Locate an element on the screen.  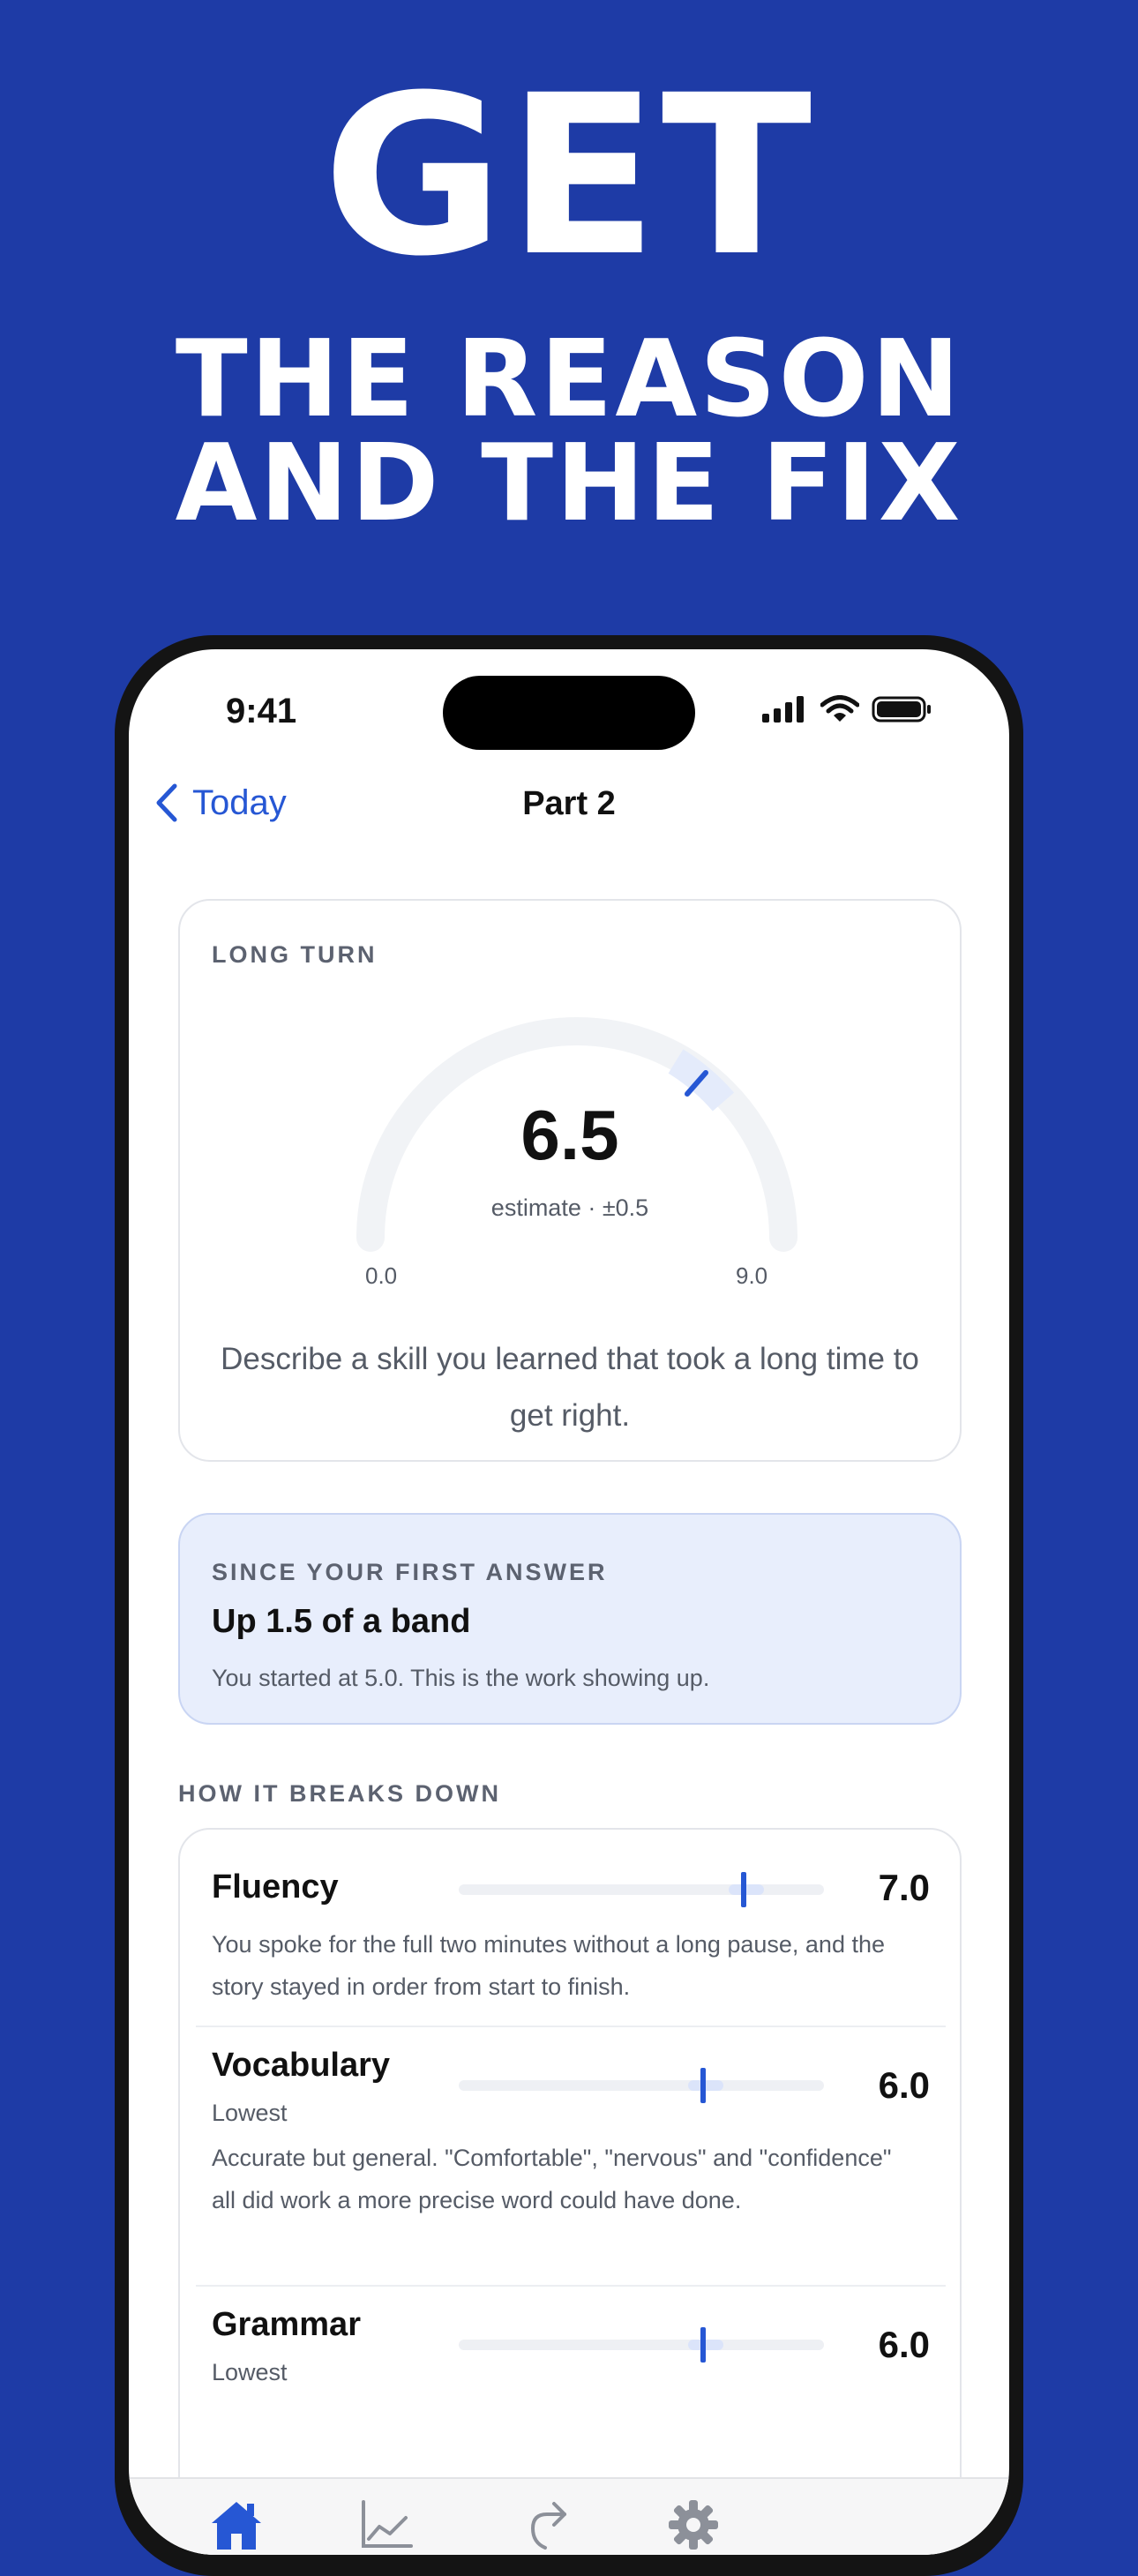
status-time: 9:41 is located at coordinates (261, 711).